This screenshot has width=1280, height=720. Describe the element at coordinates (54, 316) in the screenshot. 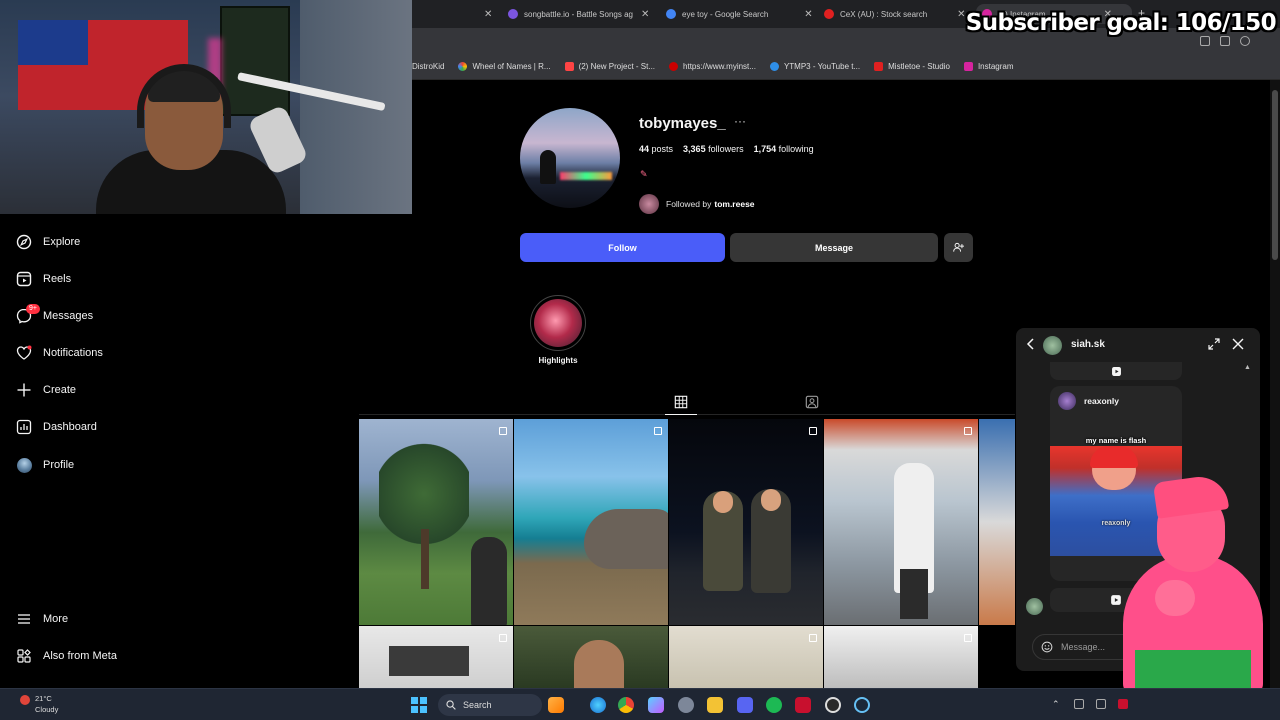

I see `sidebar-item-messages: 9+ Messages` at that location.